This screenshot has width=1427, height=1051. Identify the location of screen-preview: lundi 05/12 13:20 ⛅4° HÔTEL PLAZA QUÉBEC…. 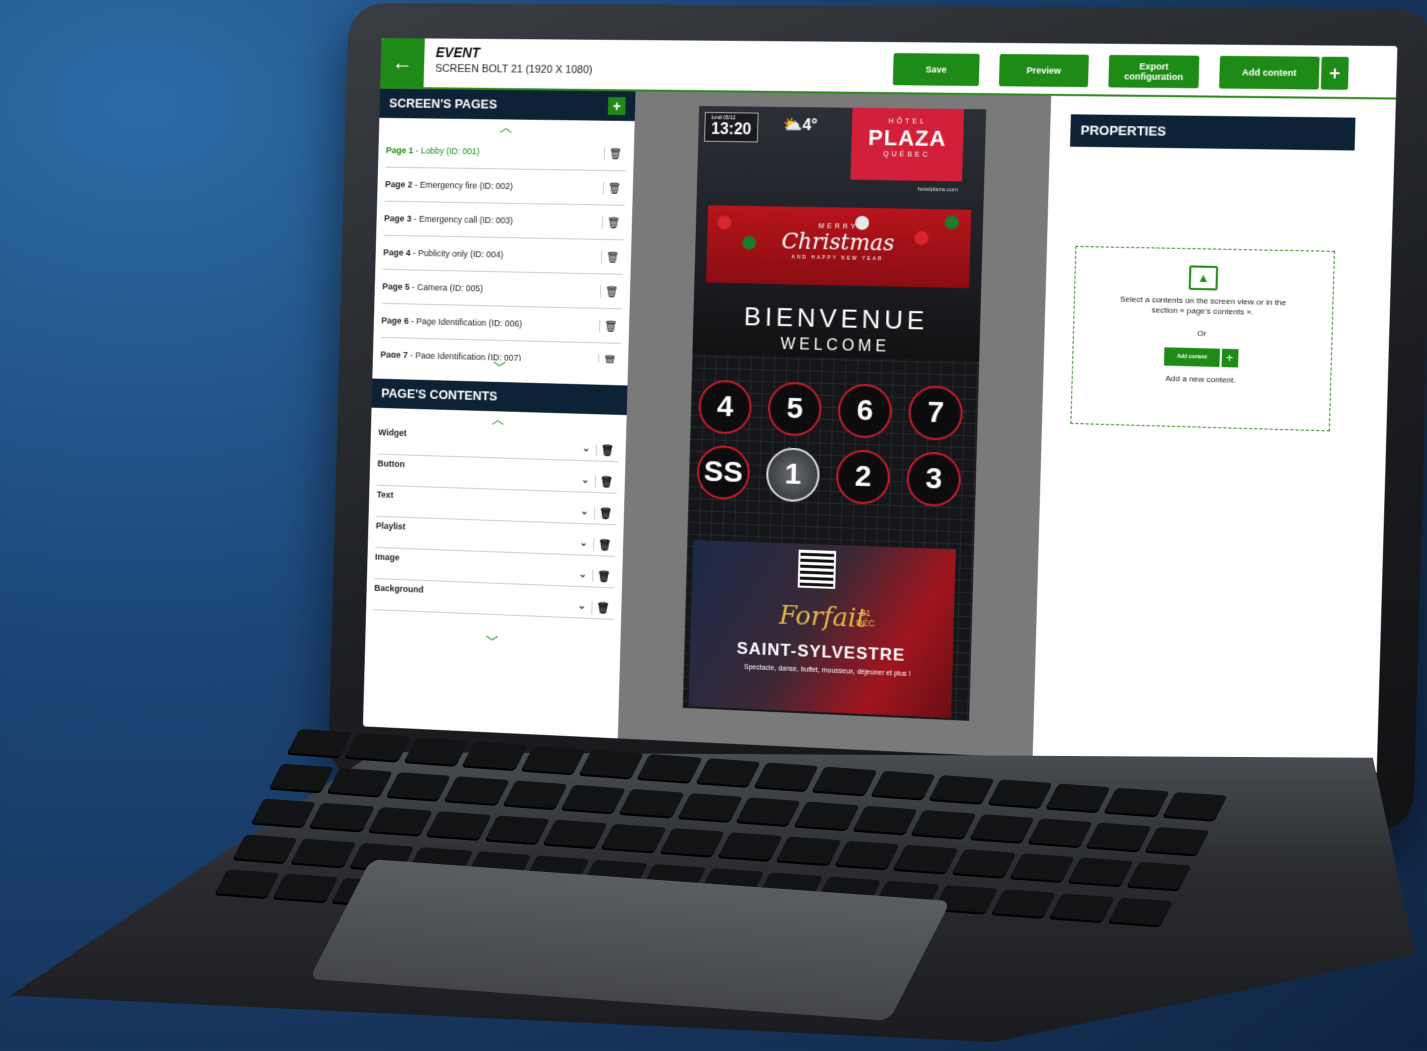
(834, 413).